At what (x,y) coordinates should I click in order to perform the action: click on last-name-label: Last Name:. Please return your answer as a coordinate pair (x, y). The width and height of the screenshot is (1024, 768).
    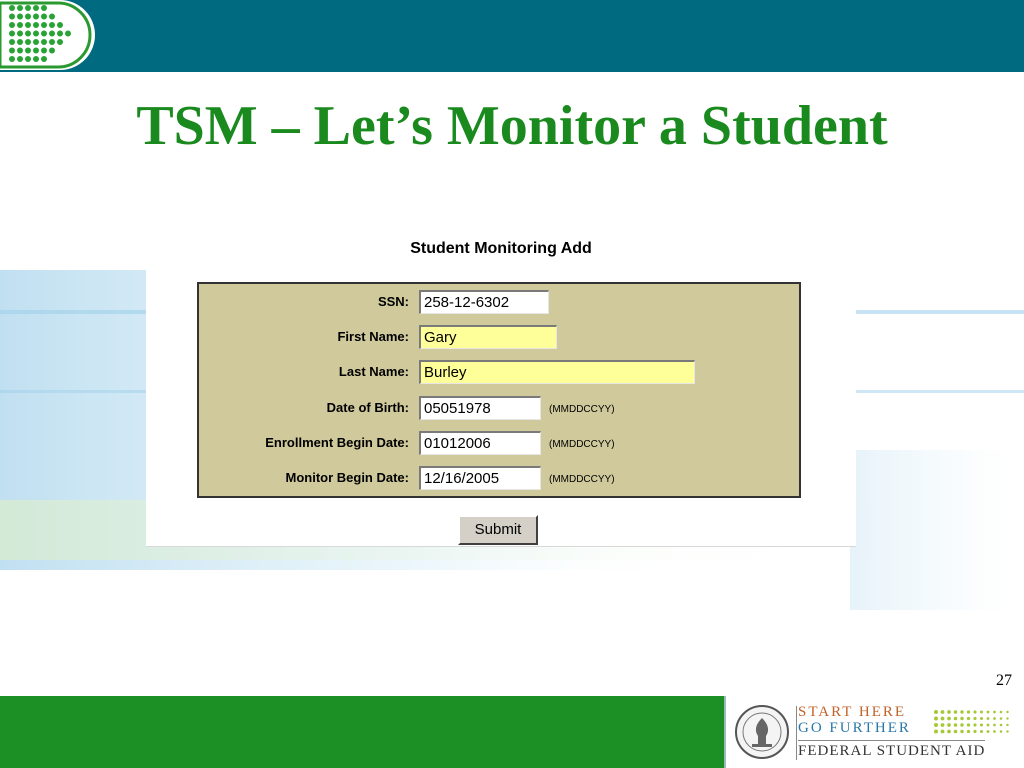
    Looking at the image, I should click on (373, 371).